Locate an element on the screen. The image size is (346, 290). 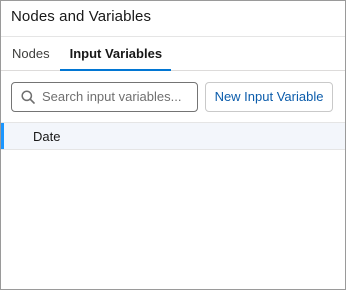
panel-title: Nodes and Variables is located at coordinates (81, 16).